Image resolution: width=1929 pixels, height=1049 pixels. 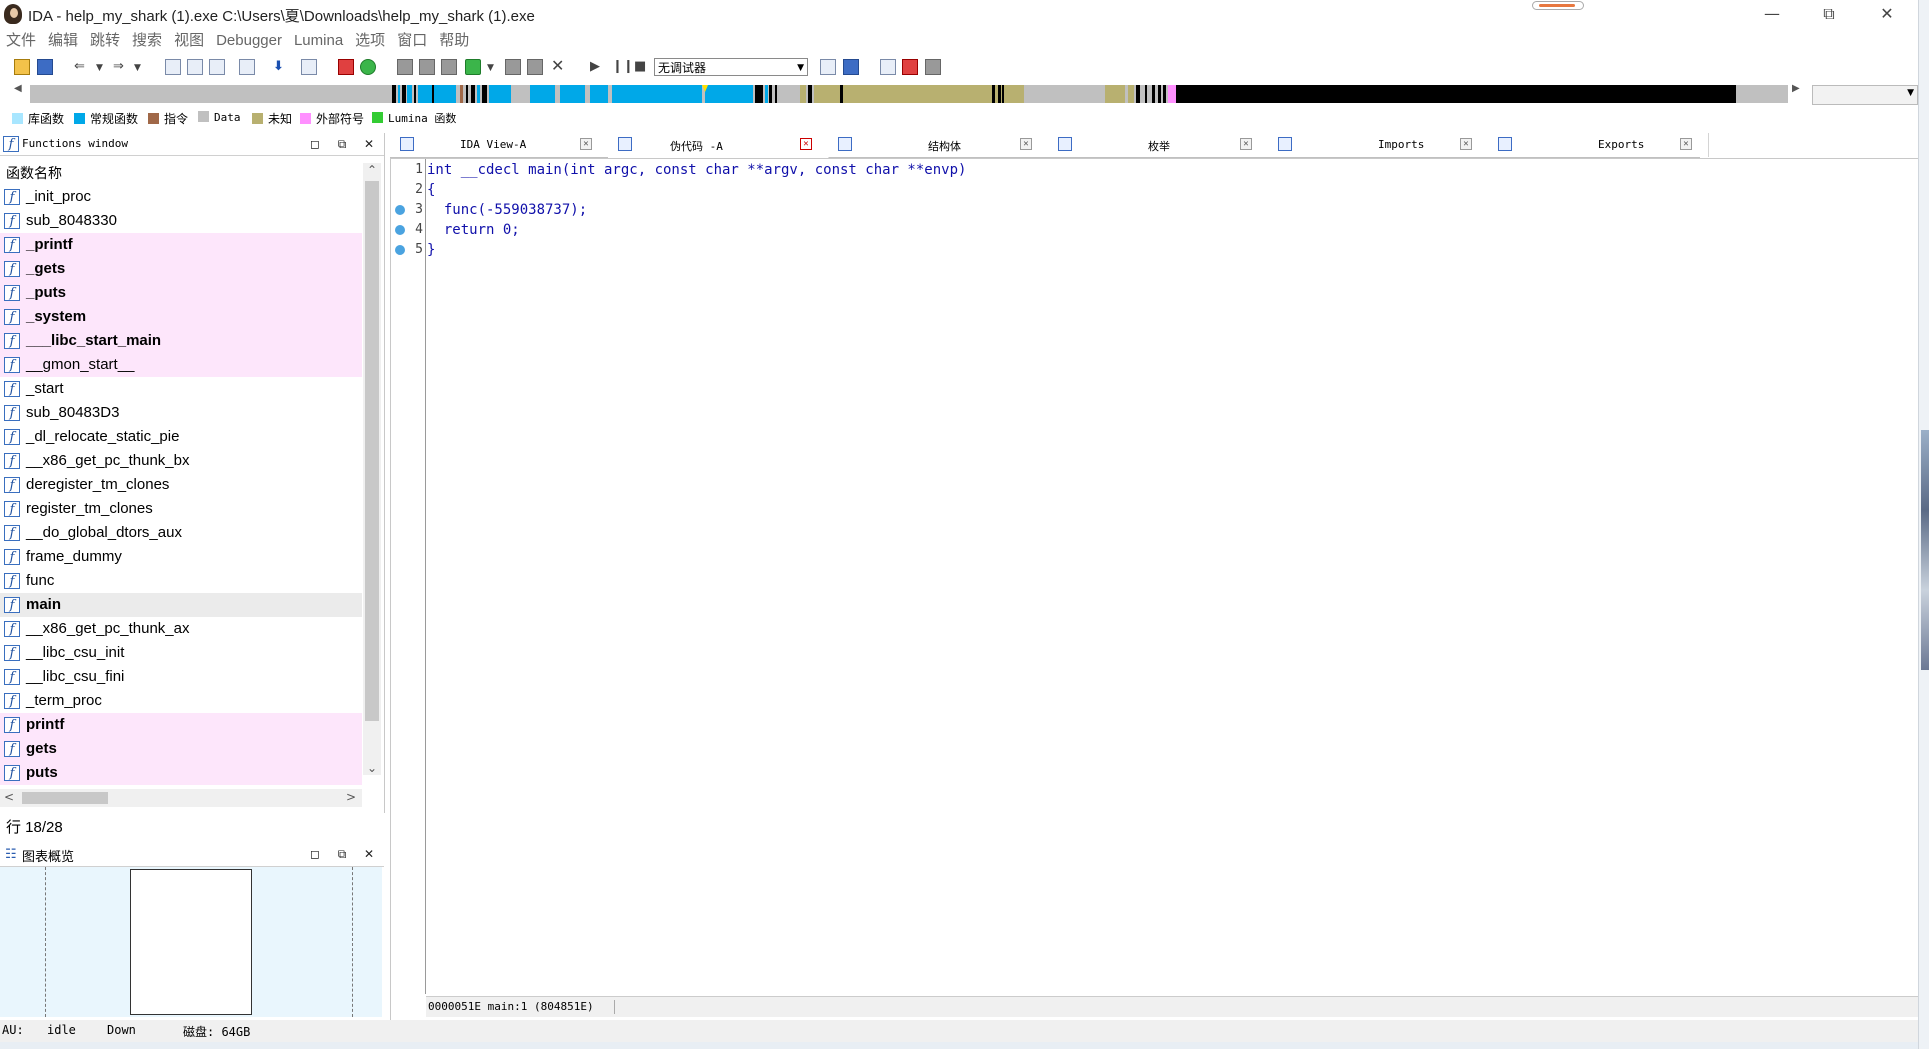 I want to click on tab-结构体: 结构体 ✕, so click(x=938, y=145).